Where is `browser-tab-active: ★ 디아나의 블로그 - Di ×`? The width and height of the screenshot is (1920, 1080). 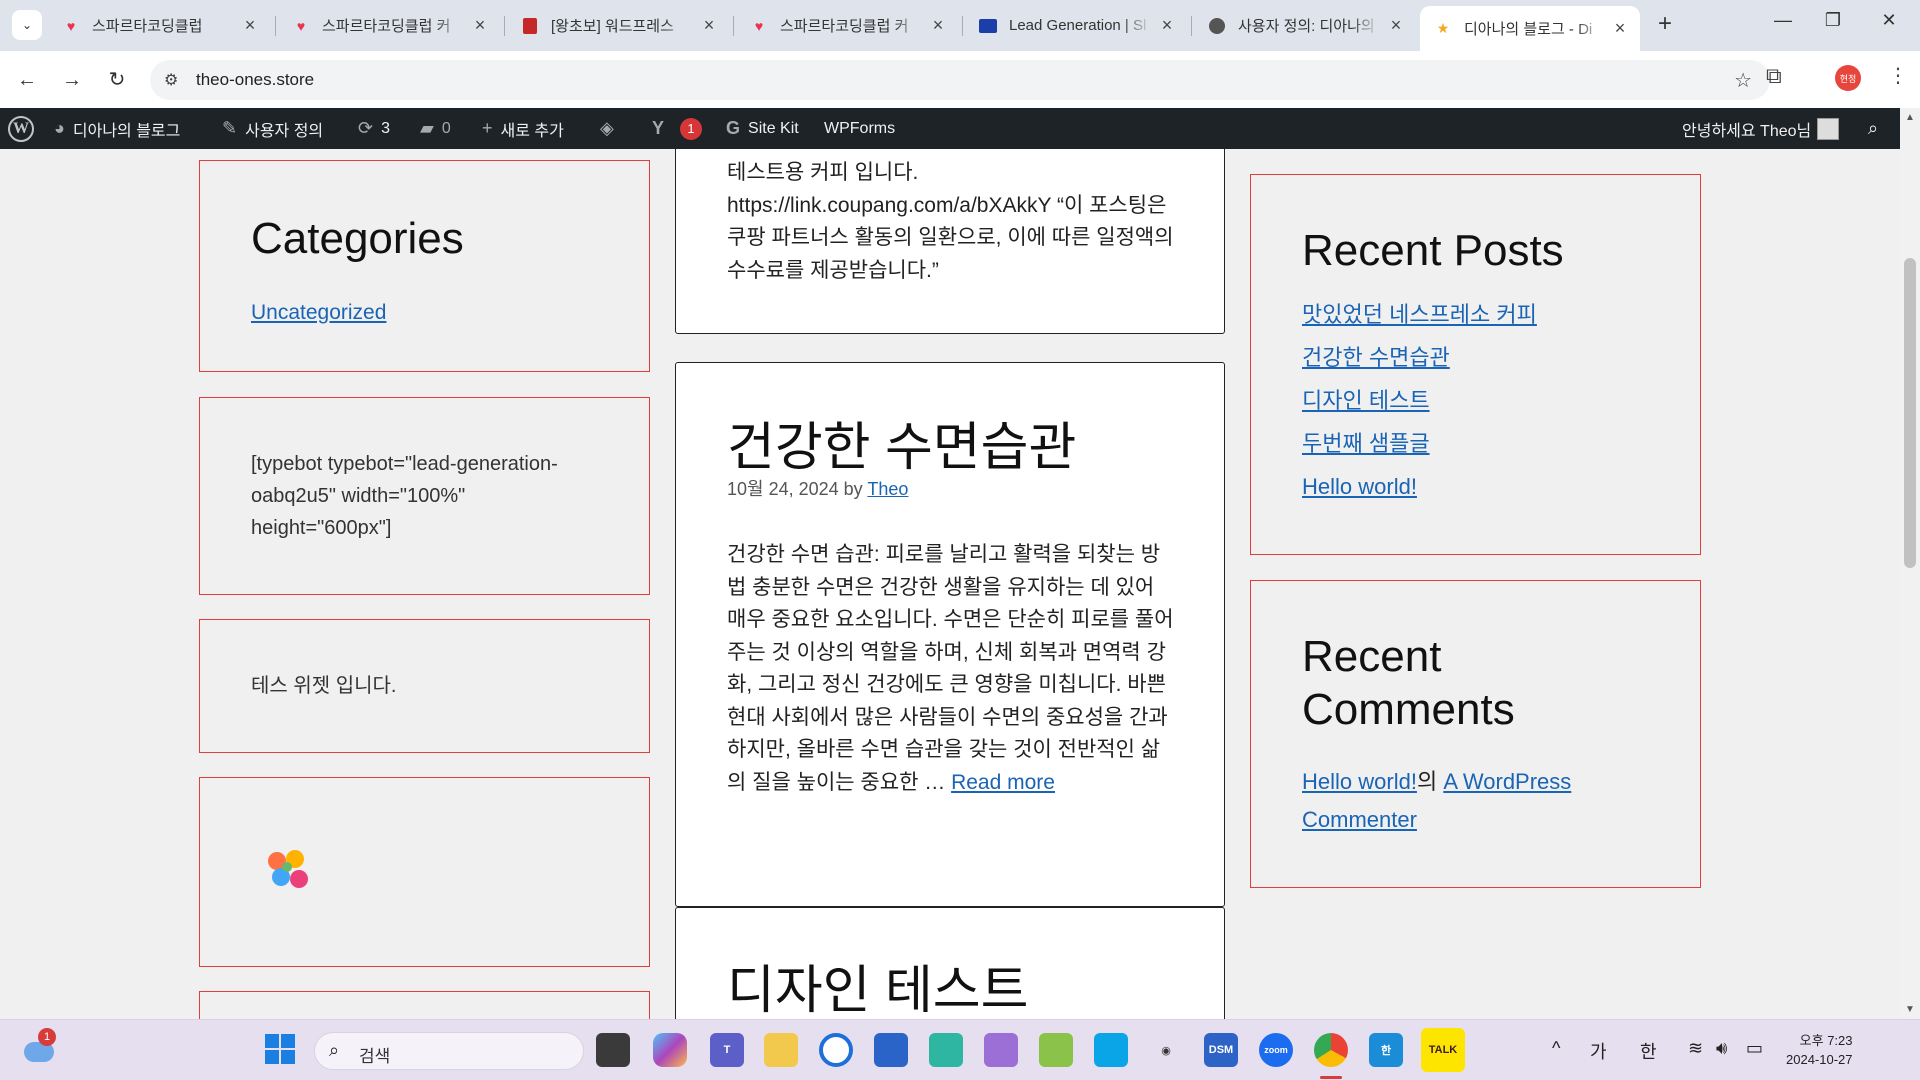 browser-tab-active: ★ 디아나의 블로그 - Di × is located at coordinates (1530, 28).